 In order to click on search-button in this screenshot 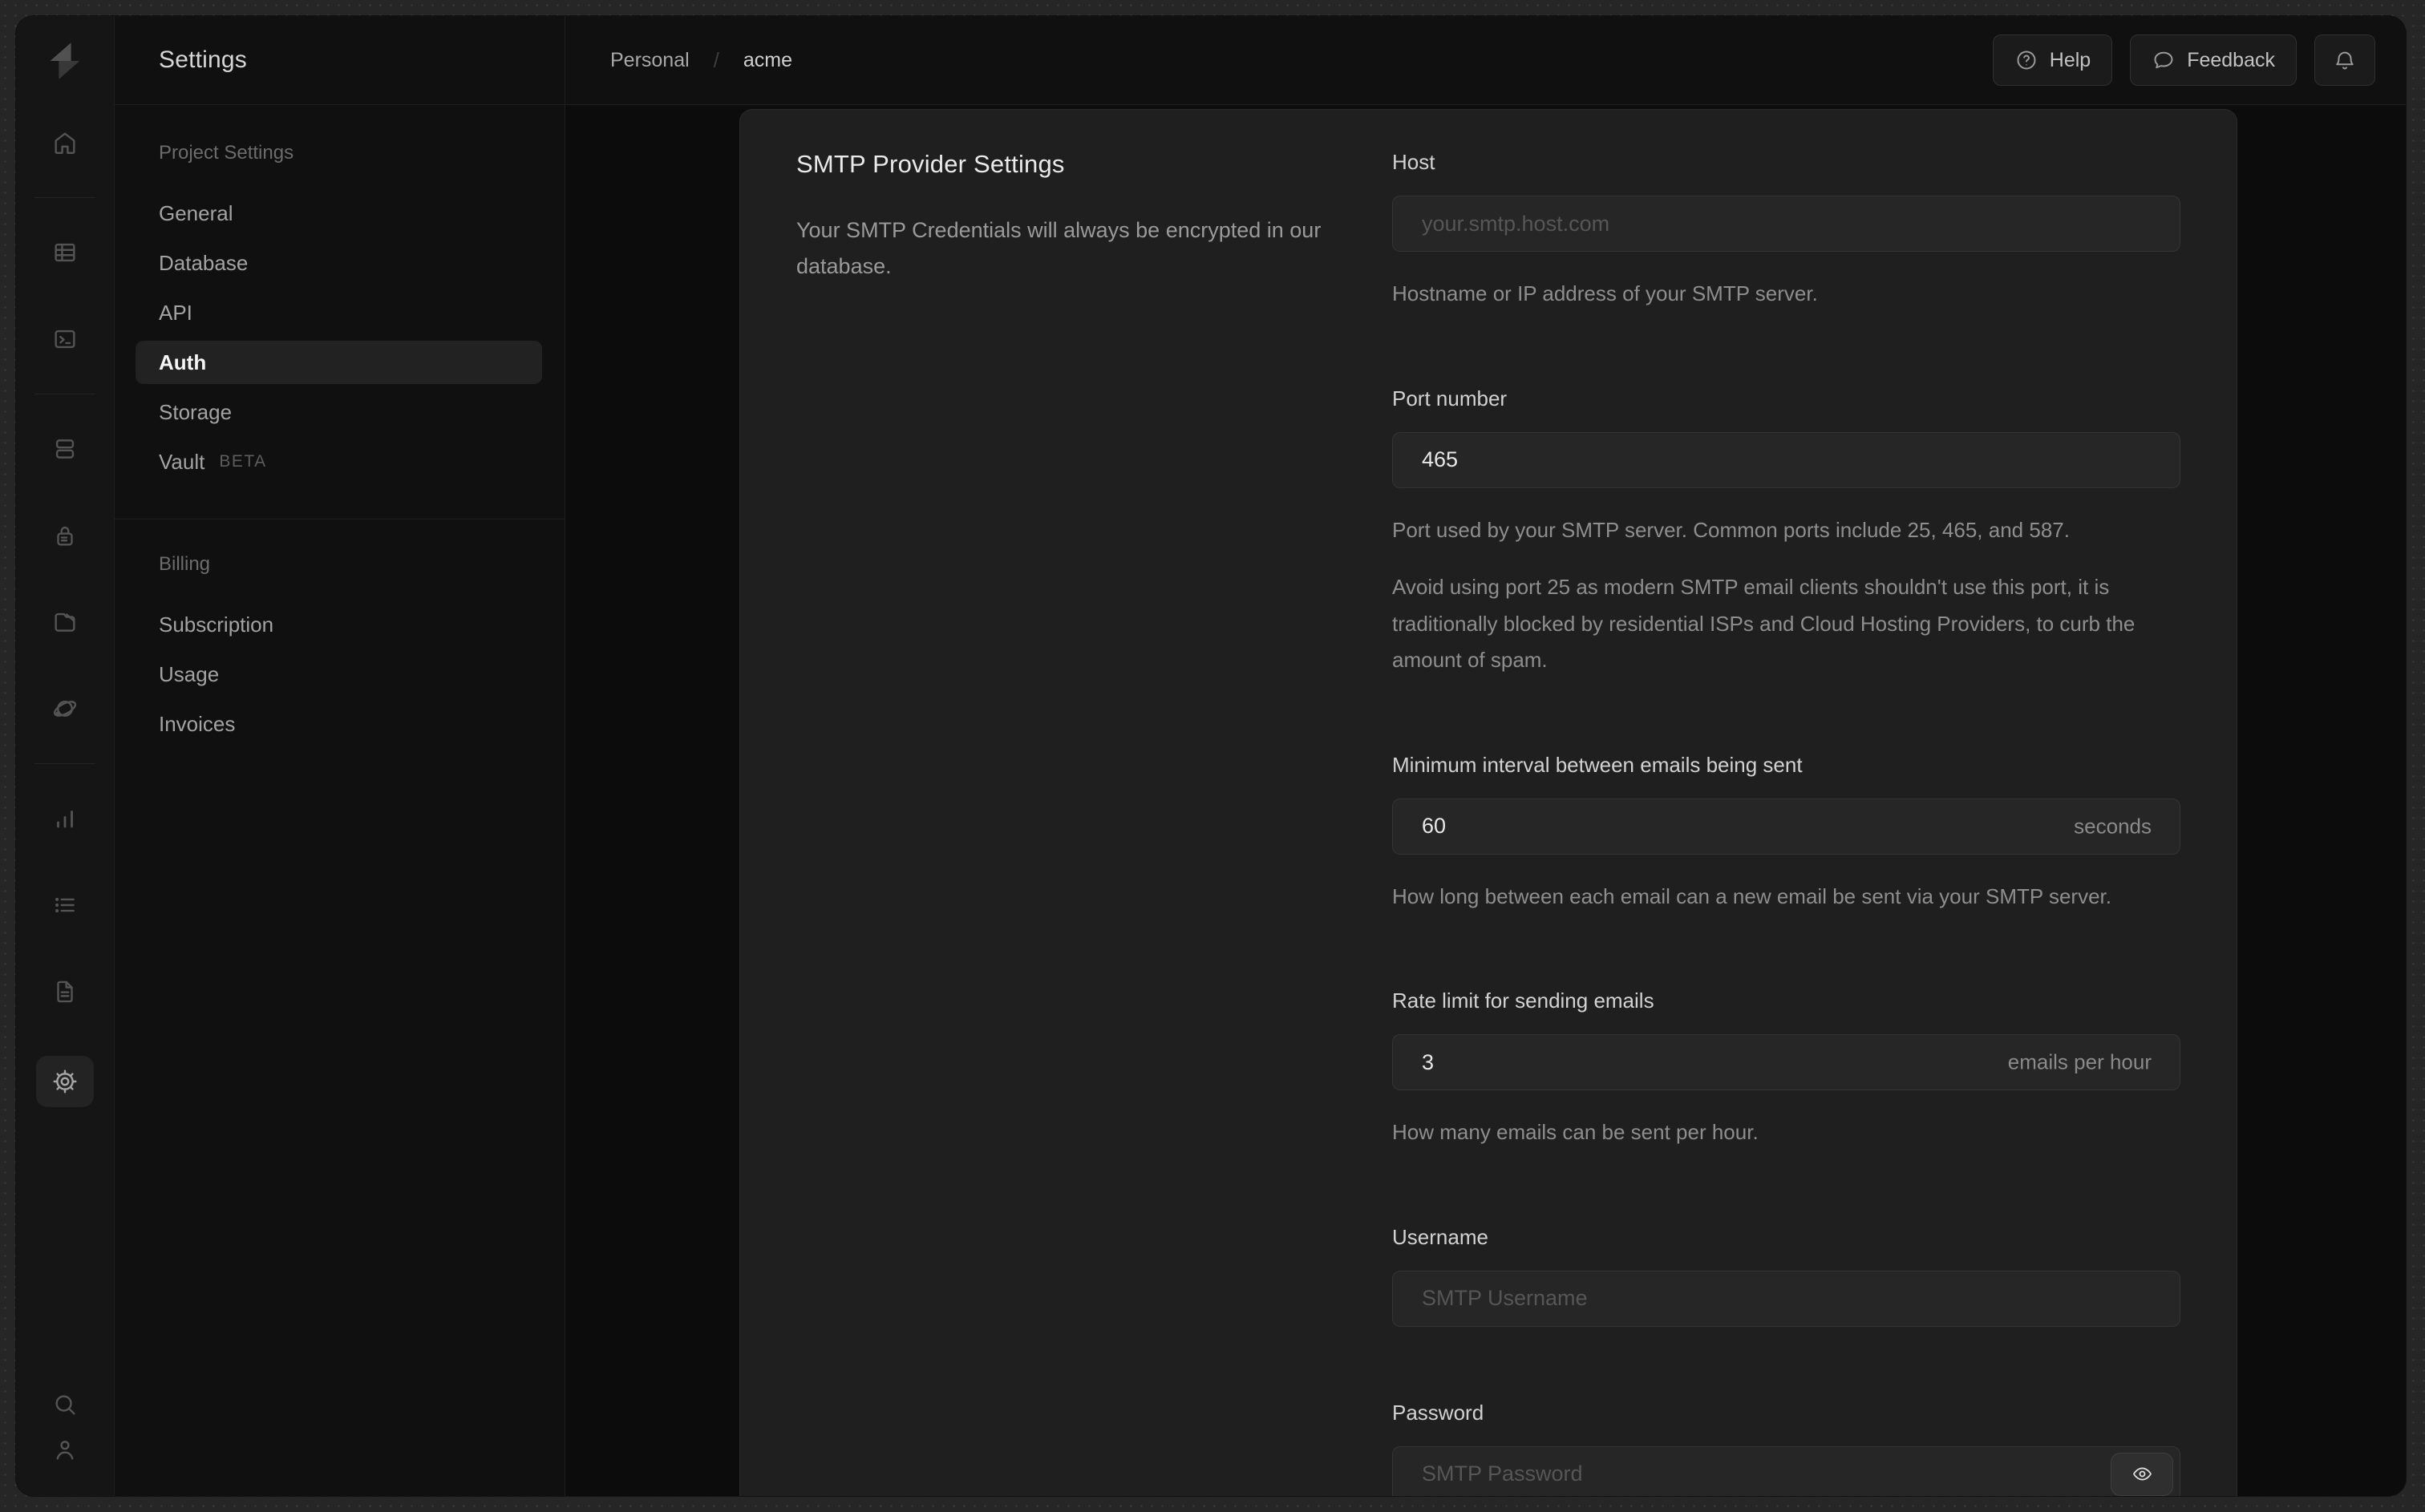, I will do `click(65, 1405)`.